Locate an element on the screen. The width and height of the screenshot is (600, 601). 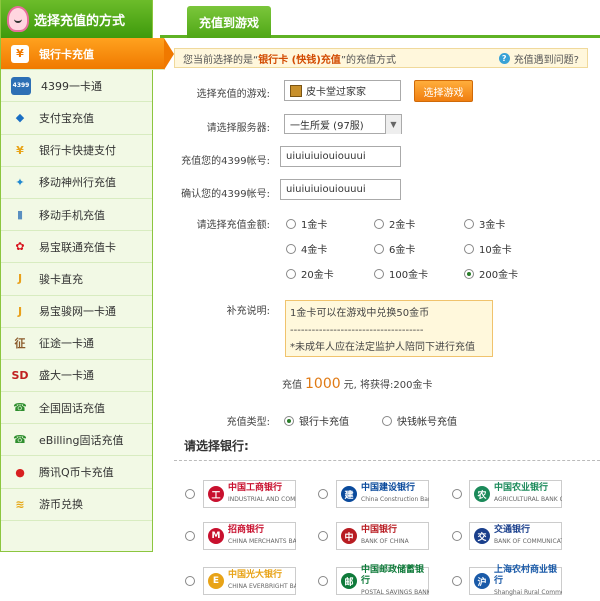
bank-name-block: 上海农村商业银行 Shanghai Rural Commercial Bank is located at coordinates (528, 581).